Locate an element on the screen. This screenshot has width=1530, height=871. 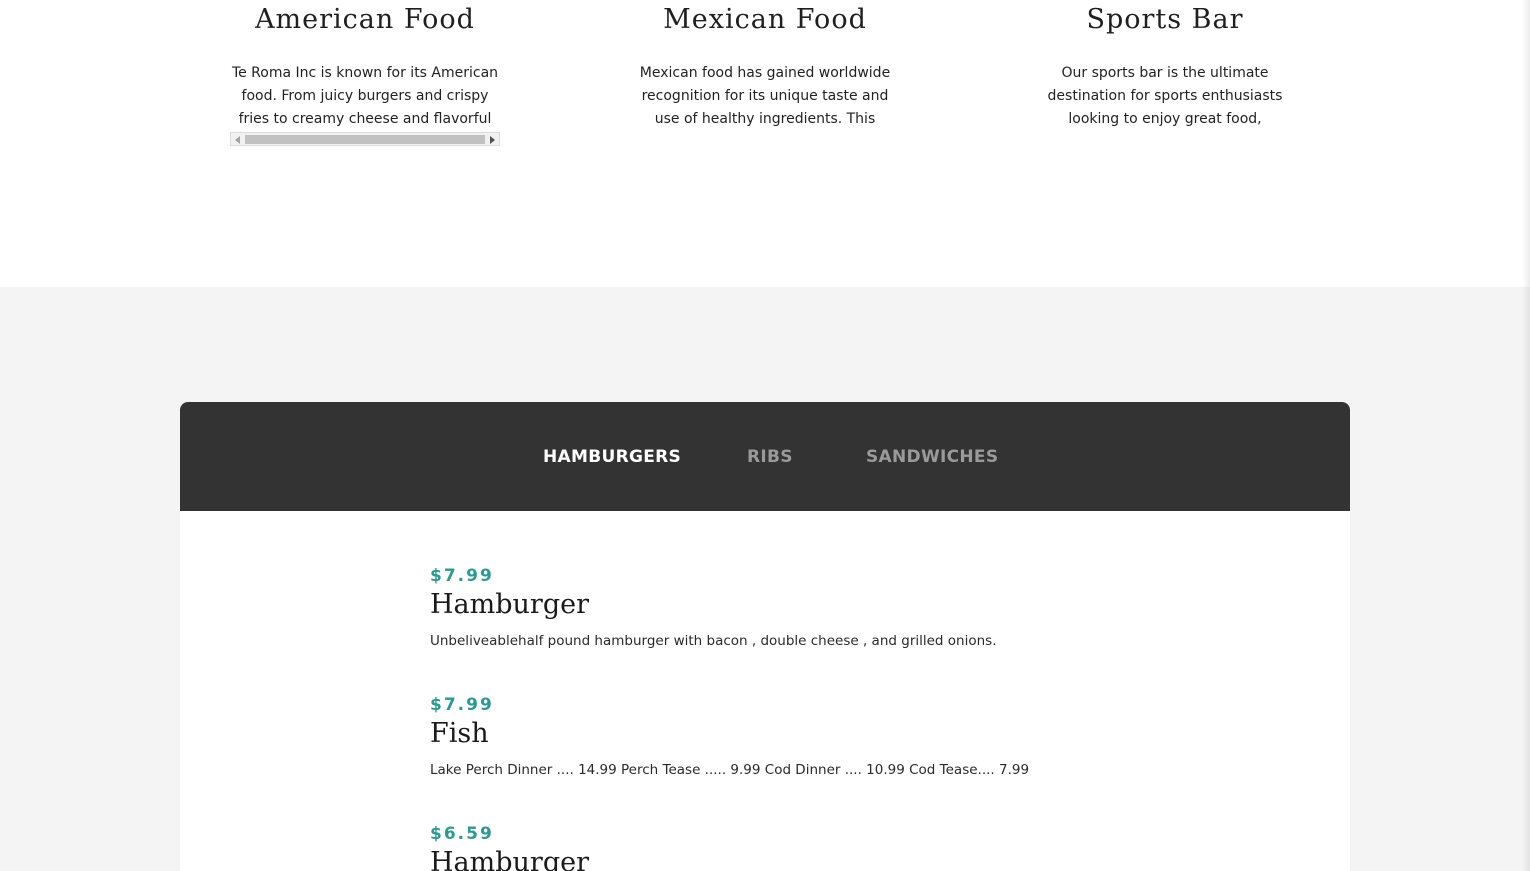
menu-tabs: HAMBURGERS RIBS SANDWICHES is located at coordinates (765, 456).